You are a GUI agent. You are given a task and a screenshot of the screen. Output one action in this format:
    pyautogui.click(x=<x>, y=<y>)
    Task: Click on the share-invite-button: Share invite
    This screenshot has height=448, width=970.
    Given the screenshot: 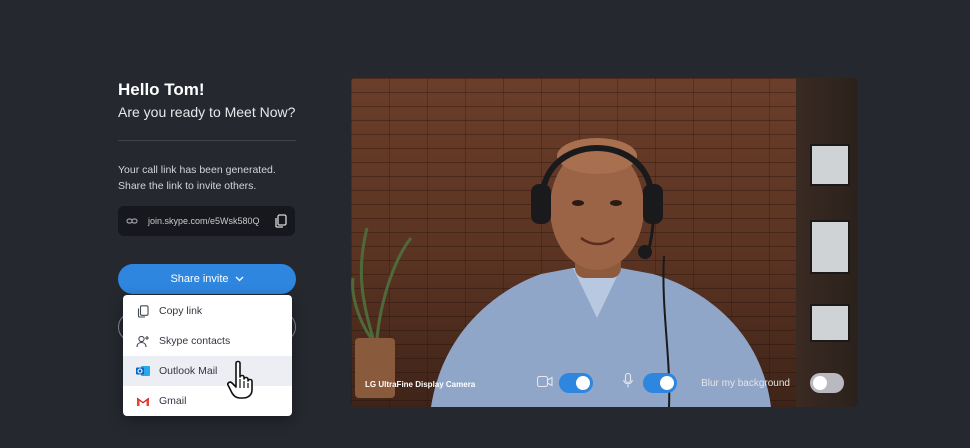 What is the action you would take?
    pyautogui.click(x=207, y=279)
    